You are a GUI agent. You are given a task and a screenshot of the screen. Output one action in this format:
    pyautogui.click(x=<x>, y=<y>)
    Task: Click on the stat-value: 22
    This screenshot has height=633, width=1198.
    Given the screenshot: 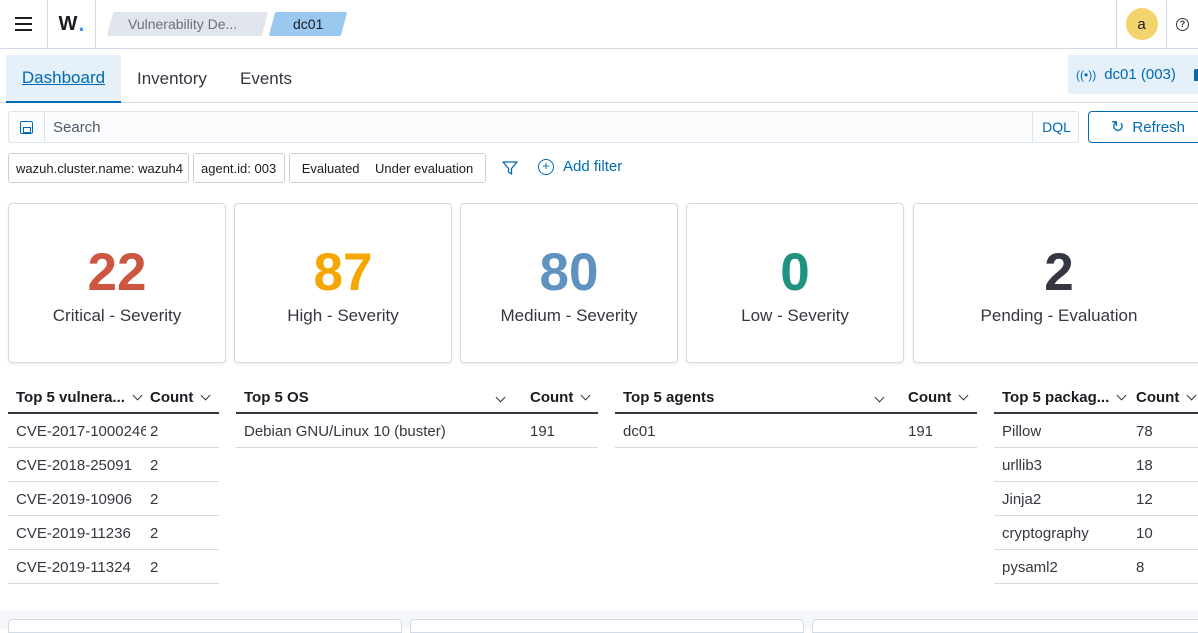 What is the action you would take?
    pyautogui.click(x=117, y=272)
    